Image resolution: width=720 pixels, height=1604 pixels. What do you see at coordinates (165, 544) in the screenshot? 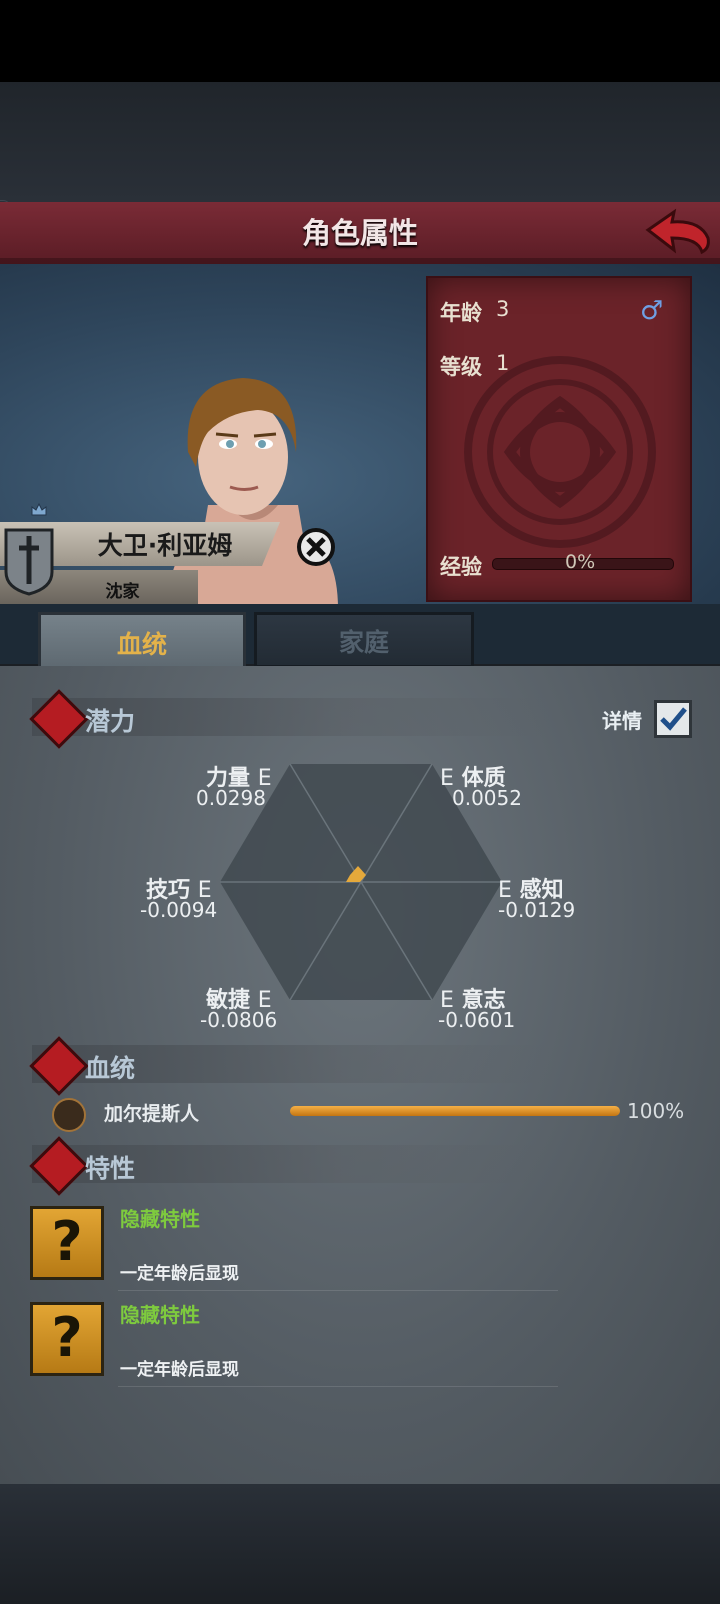
I see `character-name: 大卫·利亚姆` at bounding box center [165, 544].